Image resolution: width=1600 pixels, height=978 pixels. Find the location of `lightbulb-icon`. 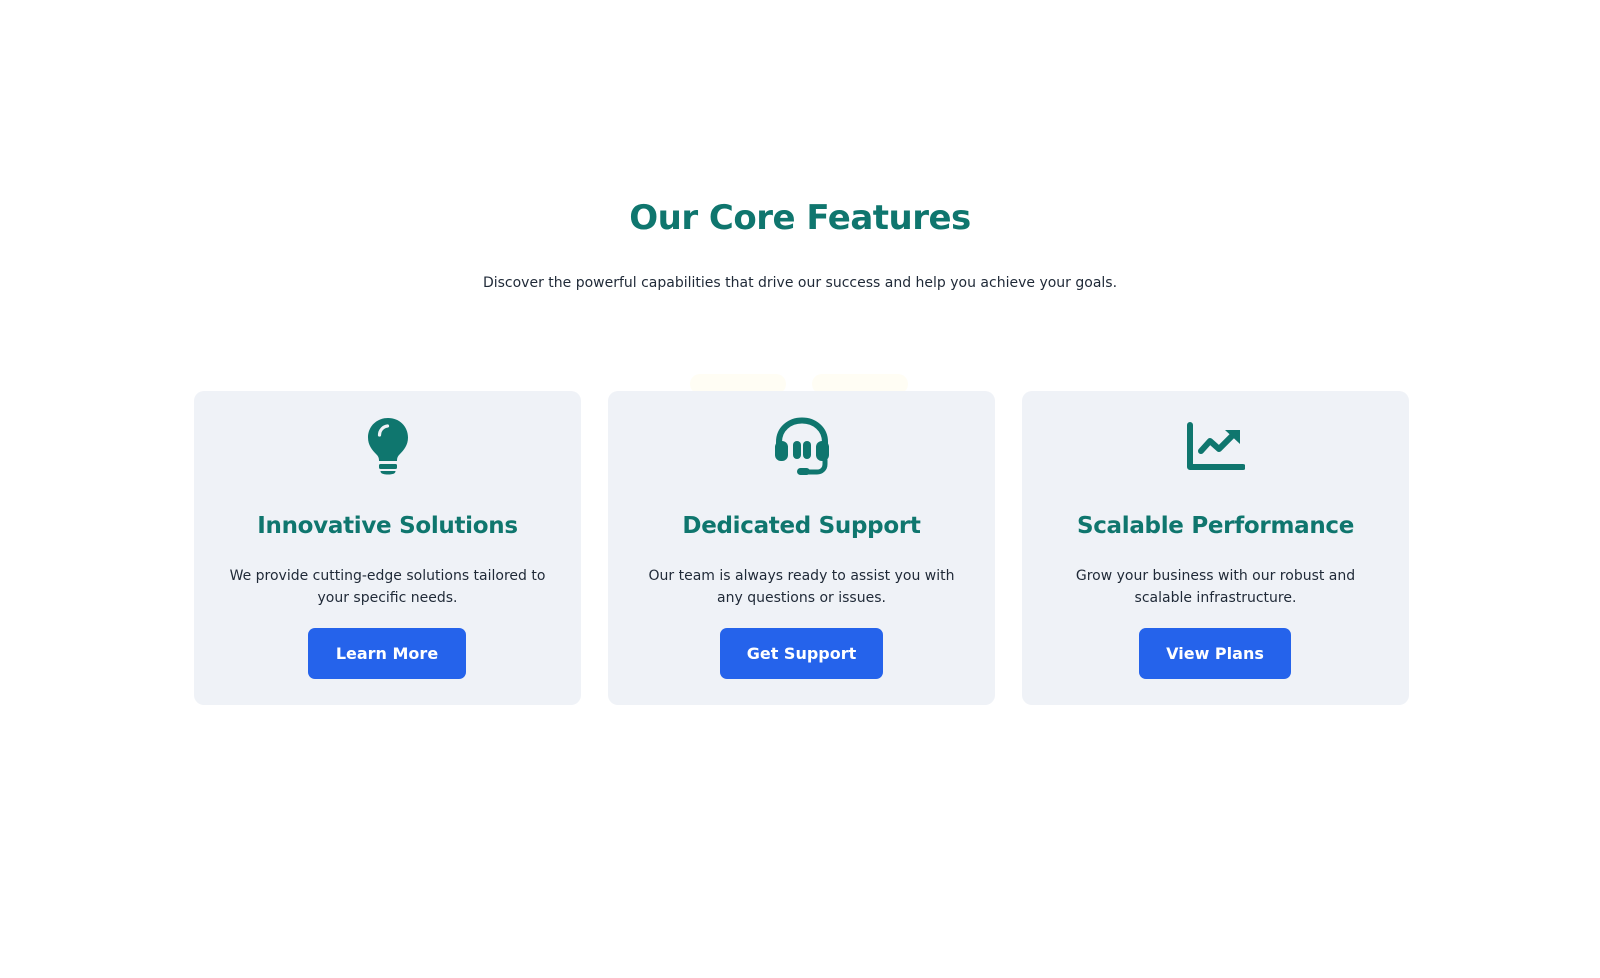

lightbulb-icon is located at coordinates (387, 446).